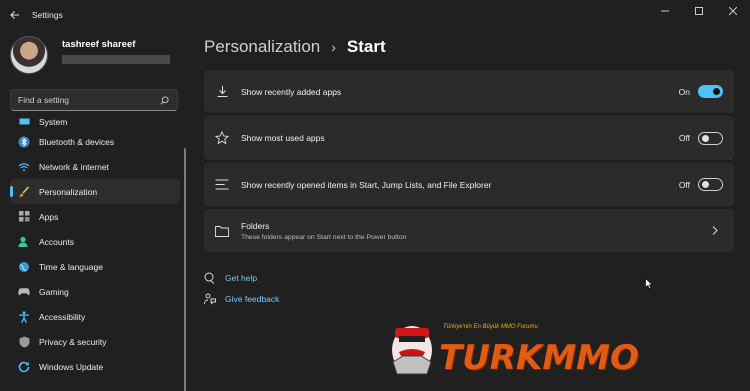  I want to click on search-input, so click(88, 100).